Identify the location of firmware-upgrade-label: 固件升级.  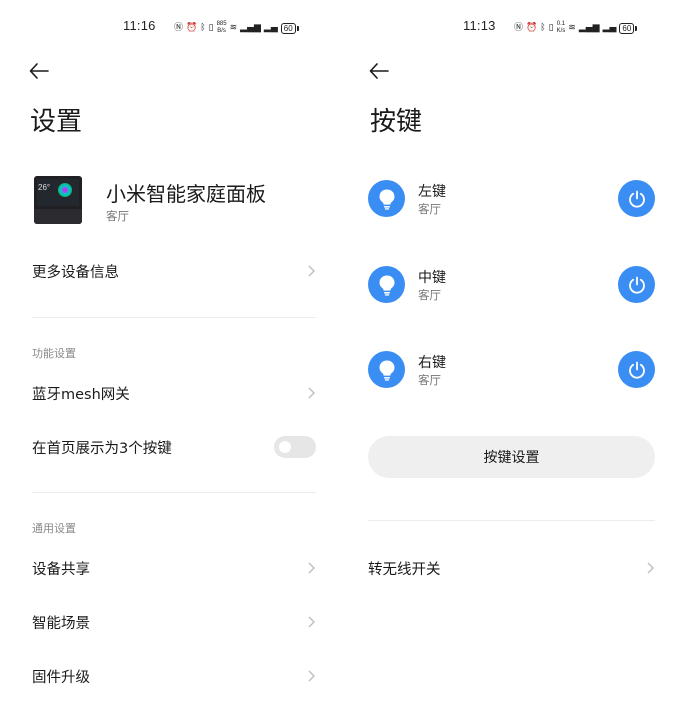
(61, 677).